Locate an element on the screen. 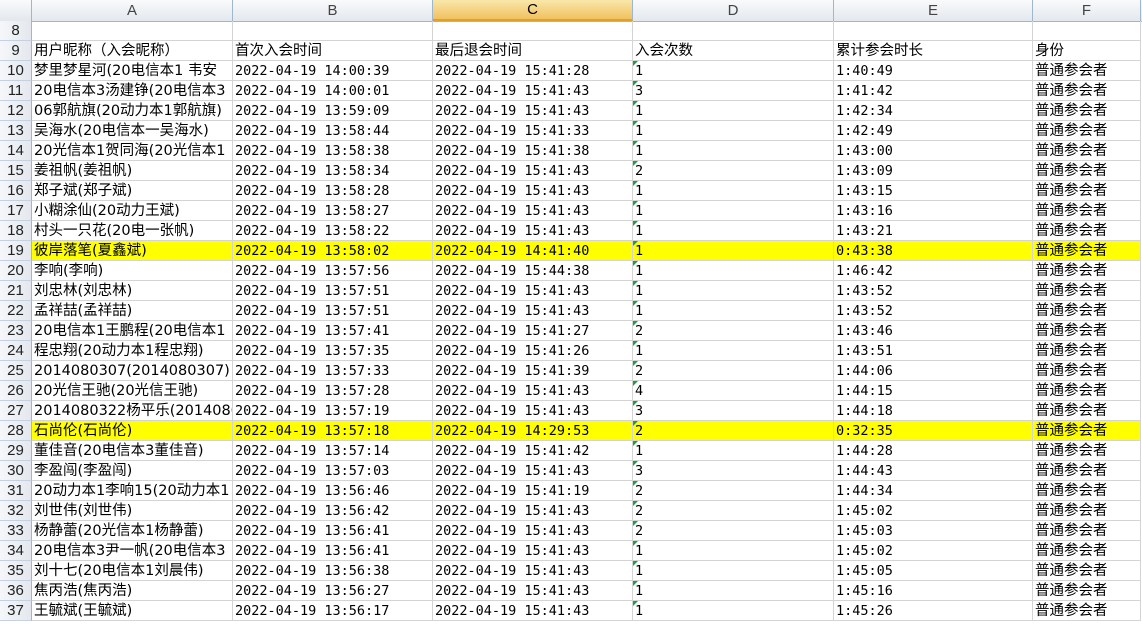  row-header: 33 is located at coordinates (16, 531).